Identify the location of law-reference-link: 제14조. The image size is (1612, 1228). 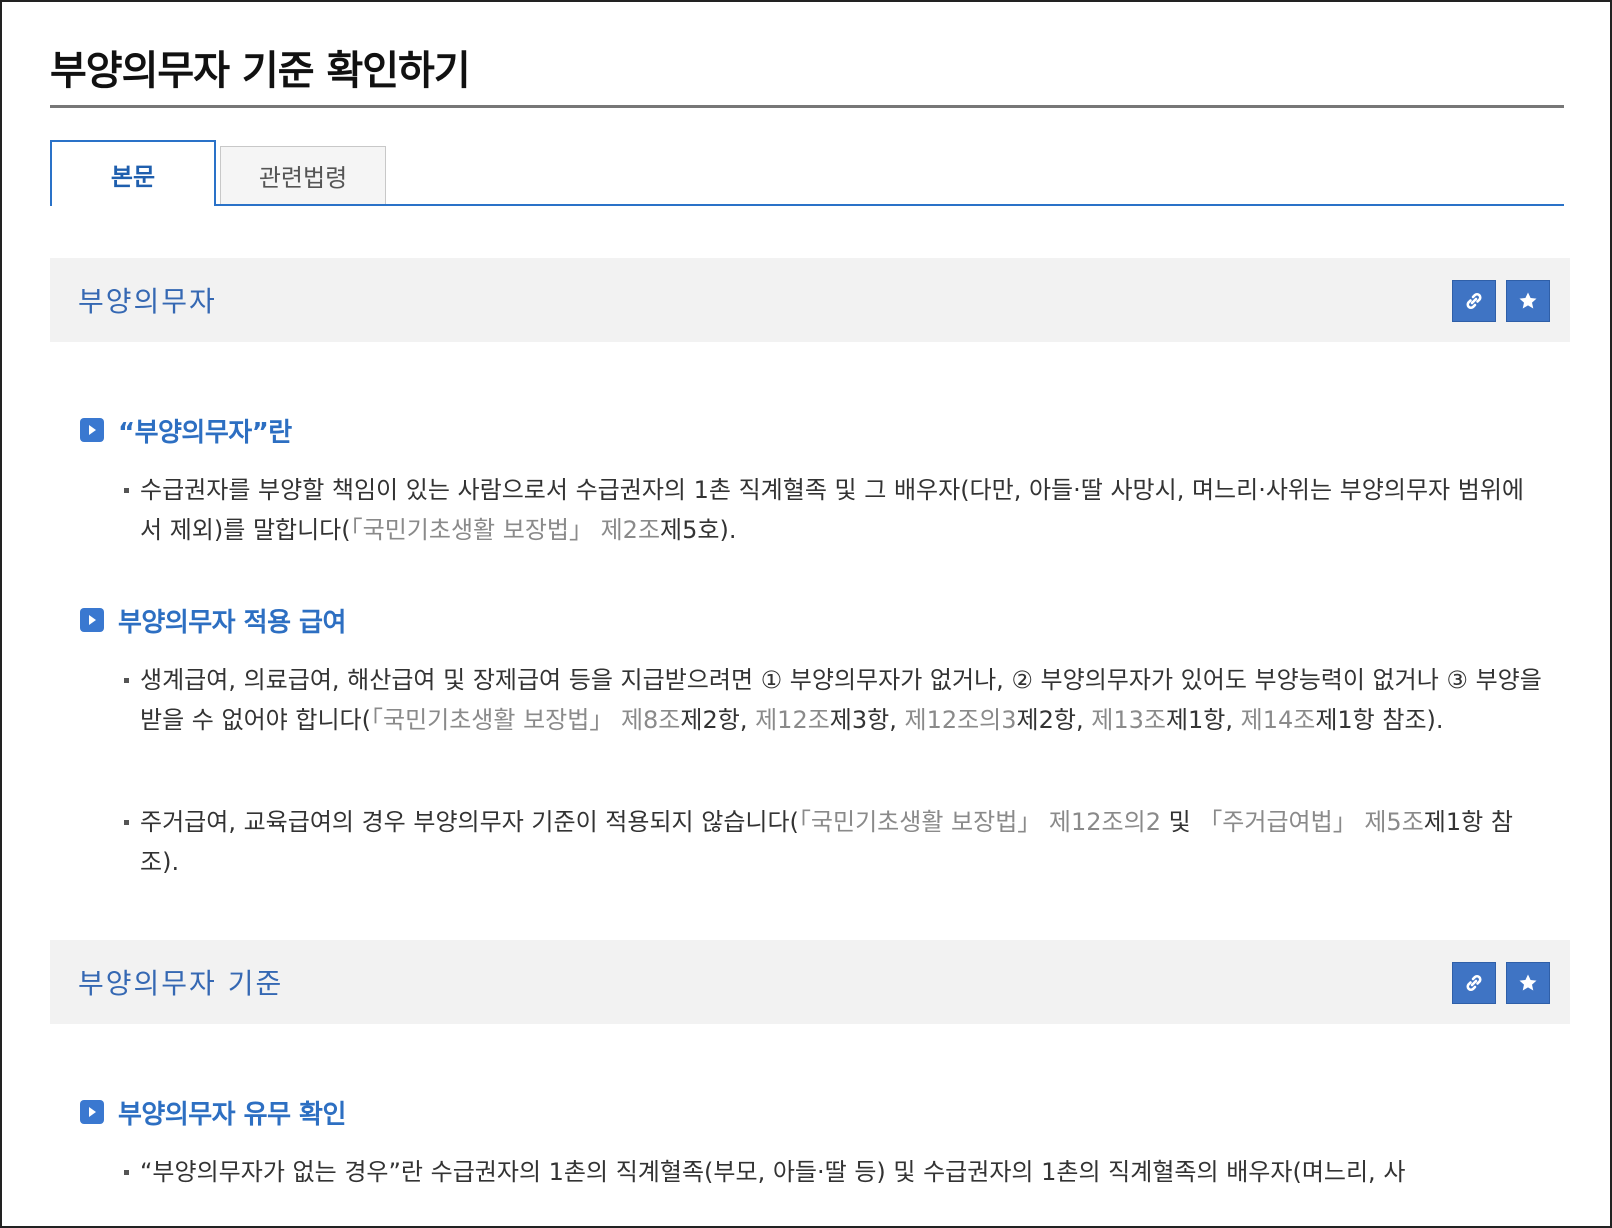
(1278, 720).